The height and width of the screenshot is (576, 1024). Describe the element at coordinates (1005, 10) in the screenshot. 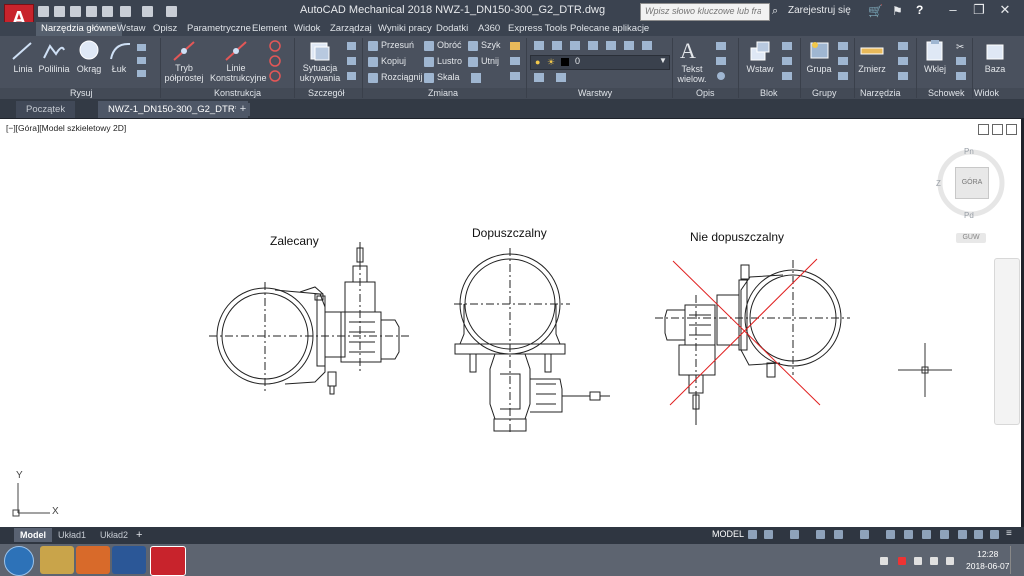

I see `close-button: ✕` at that location.